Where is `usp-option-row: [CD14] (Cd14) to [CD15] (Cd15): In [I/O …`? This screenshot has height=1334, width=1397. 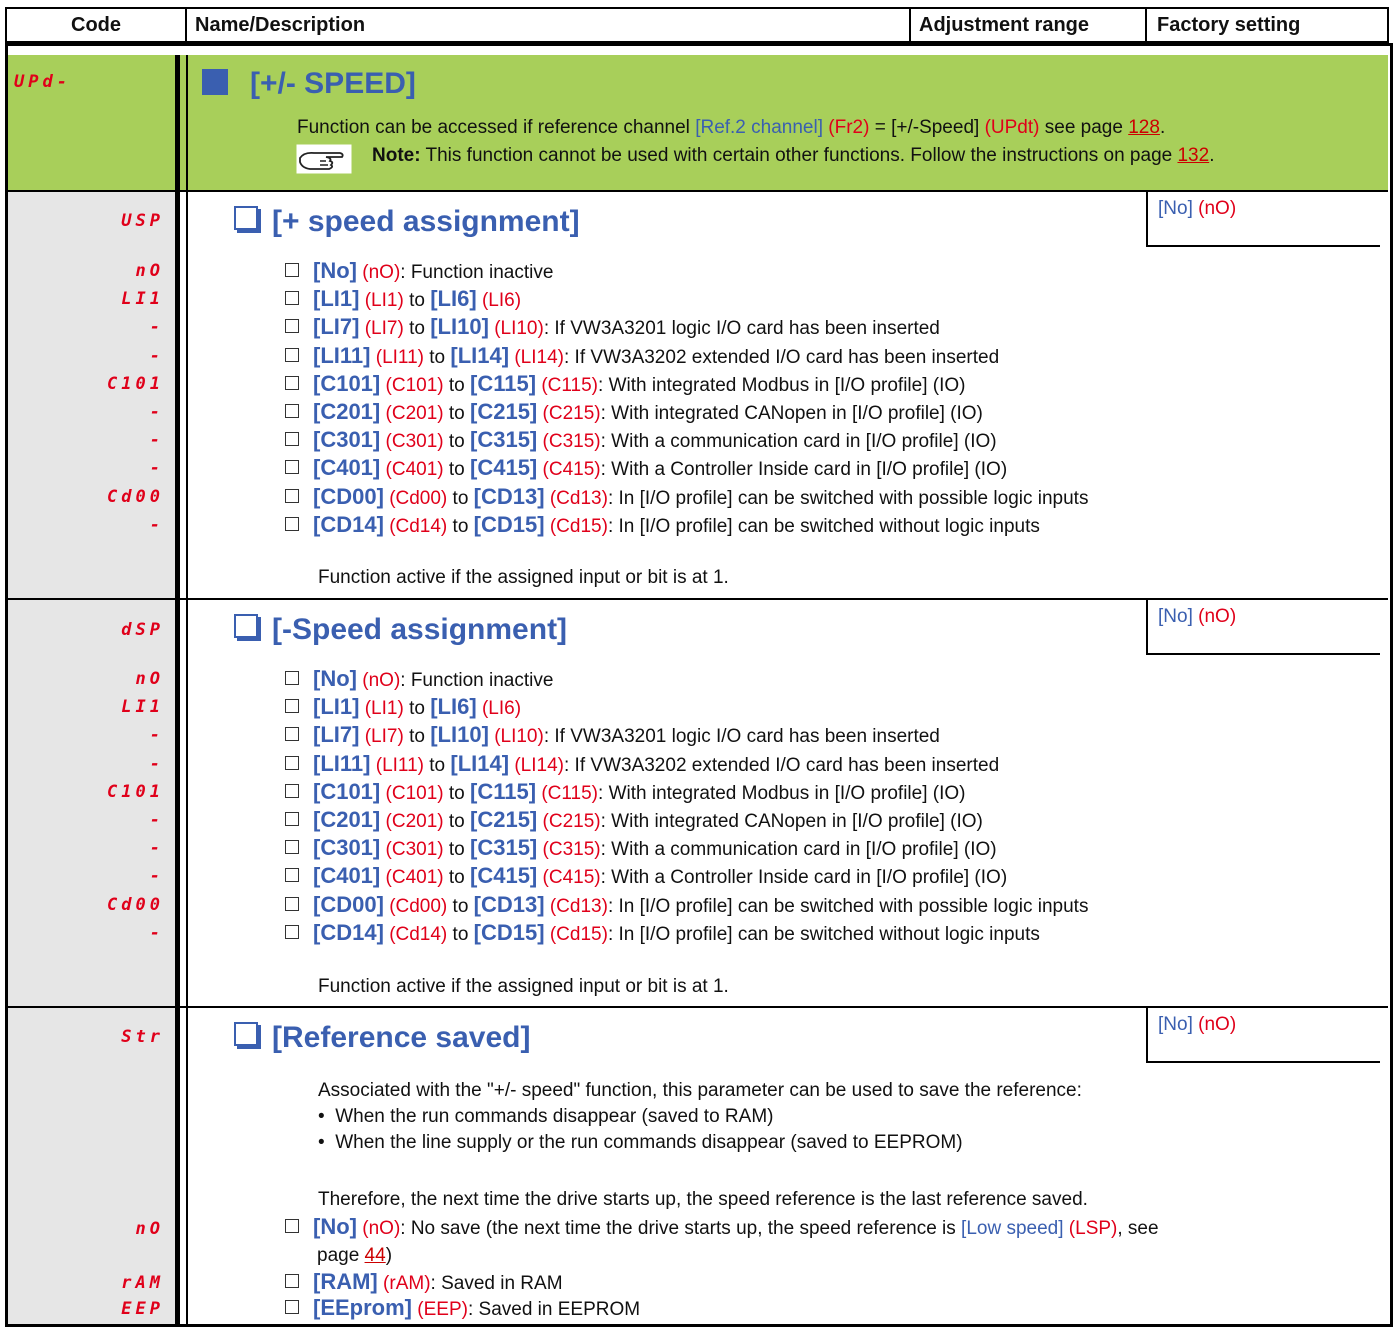
usp-option-row: [CD14] (Cd14) to [CD15] (Cd15): In [I/O … is located at coordinates (662, 526).